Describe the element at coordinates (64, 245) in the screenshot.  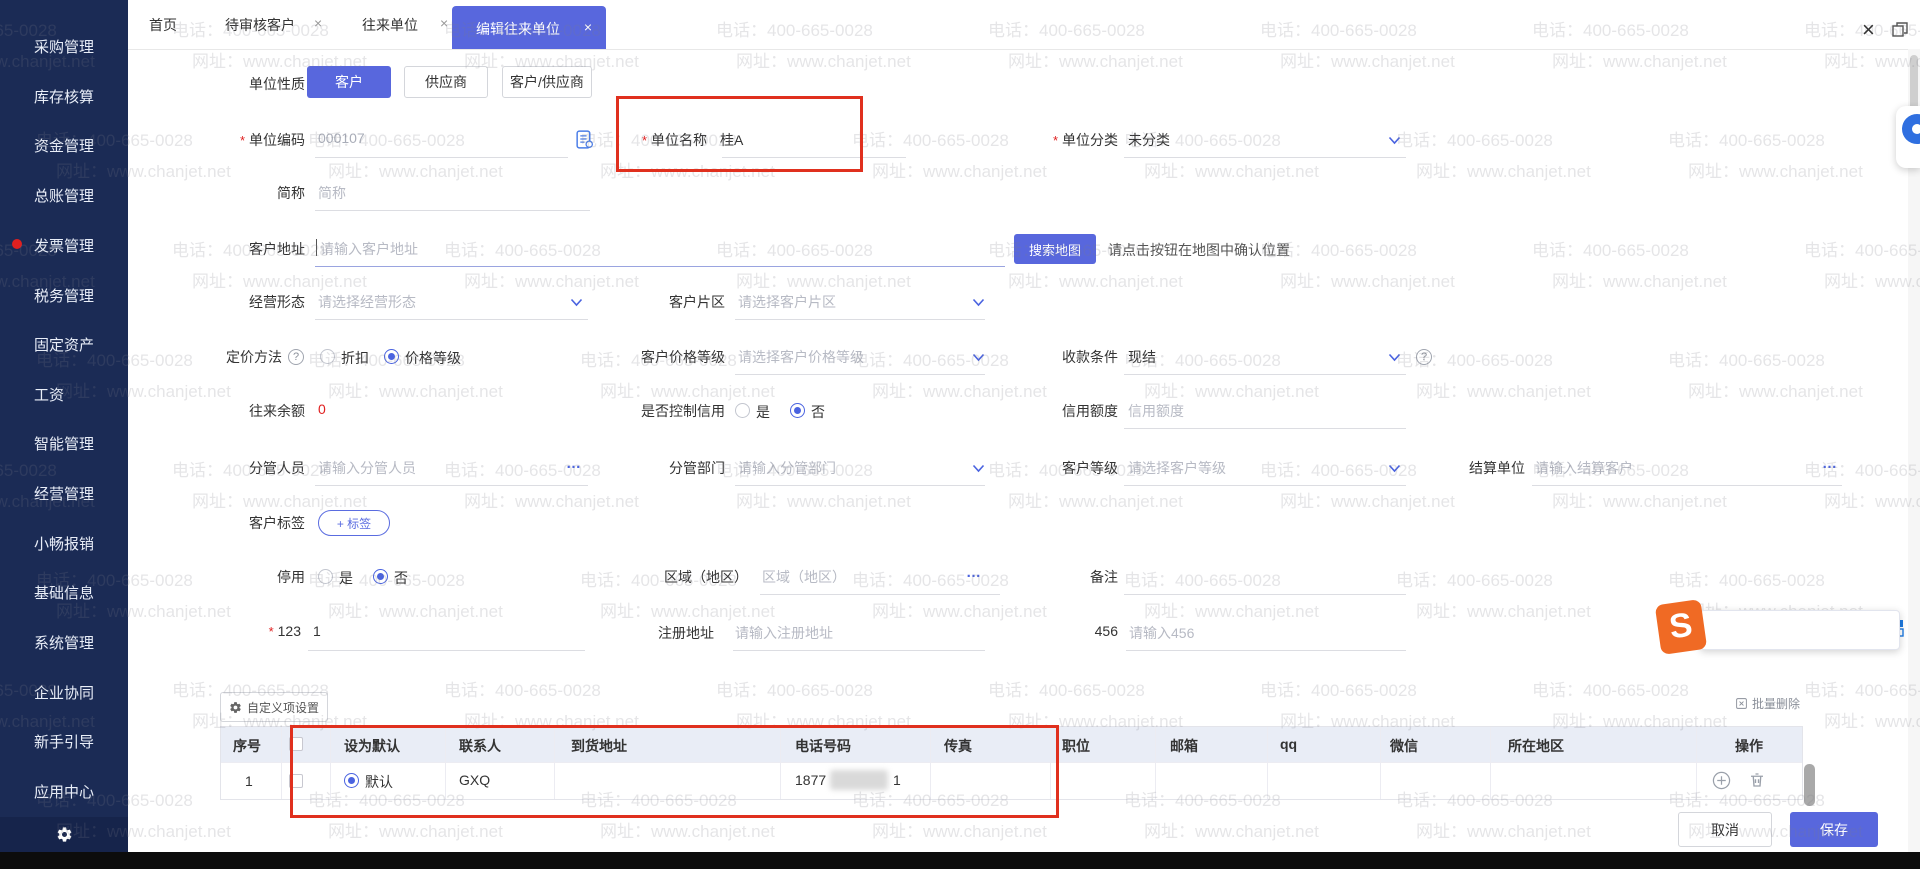
I see `sidebar-item-invoice: 发票管理` at that location.